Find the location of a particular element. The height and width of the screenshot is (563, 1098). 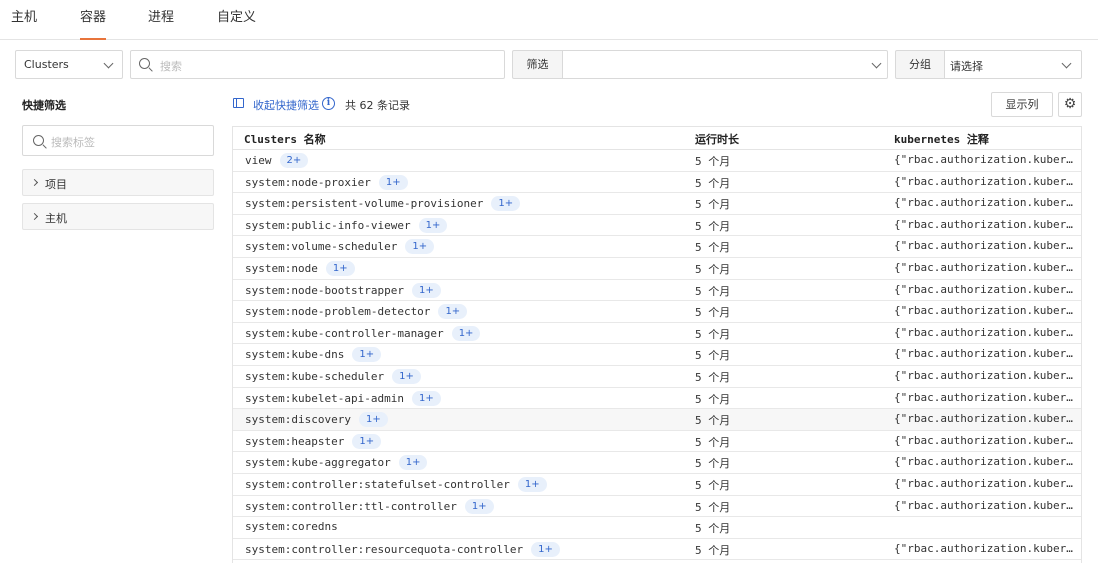

filter-label: 筛选 is located at coordinates (537, 64).